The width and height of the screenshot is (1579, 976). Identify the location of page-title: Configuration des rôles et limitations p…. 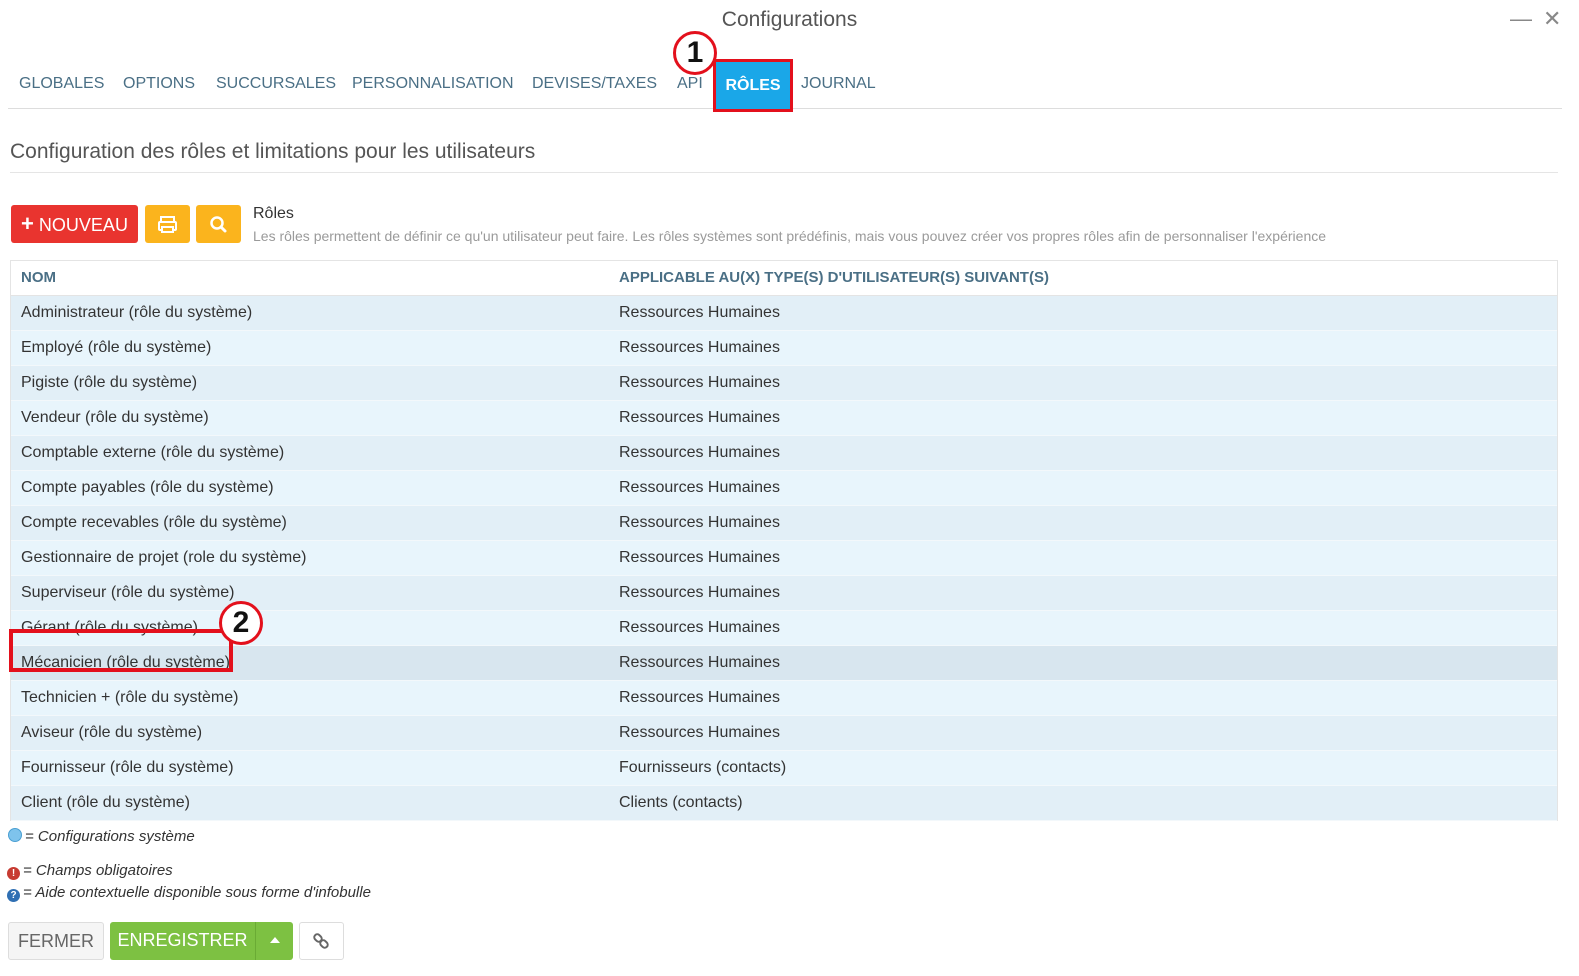
(273, 151).